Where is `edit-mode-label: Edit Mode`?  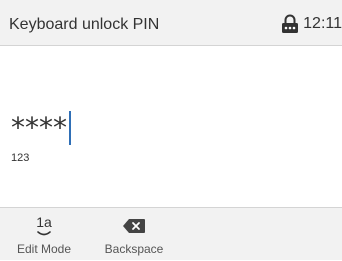 edit-mode-label: Edit Mode is located at coordinates (44, 249).